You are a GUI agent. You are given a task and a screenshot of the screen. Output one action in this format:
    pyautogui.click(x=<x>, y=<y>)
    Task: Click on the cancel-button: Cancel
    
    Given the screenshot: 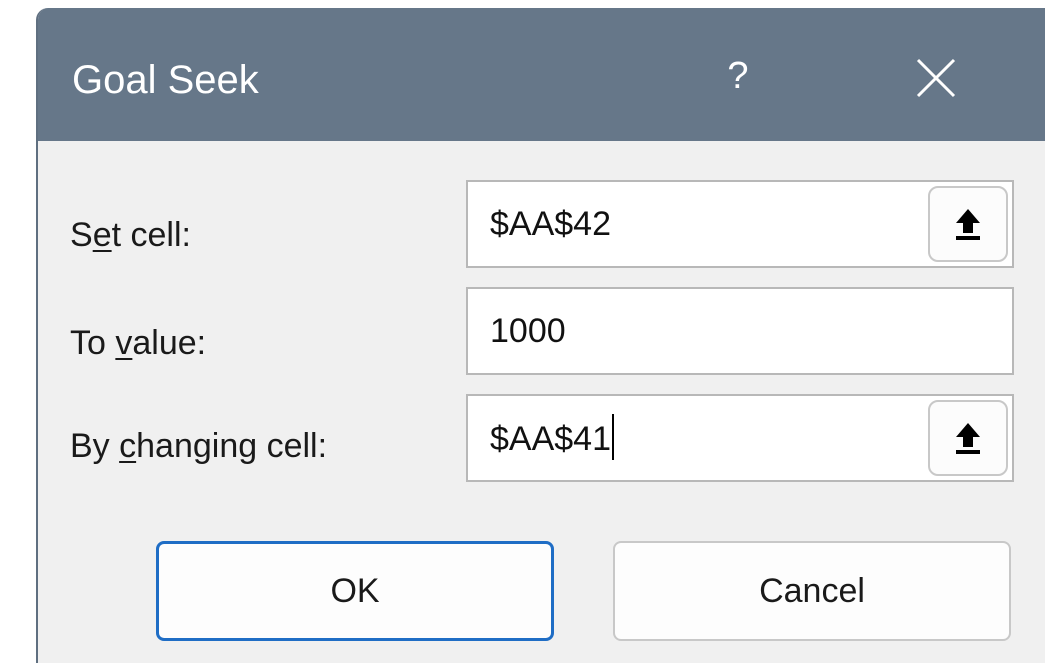 What is the action you would take?
    pyautogui.click(x=812, y=591)
    